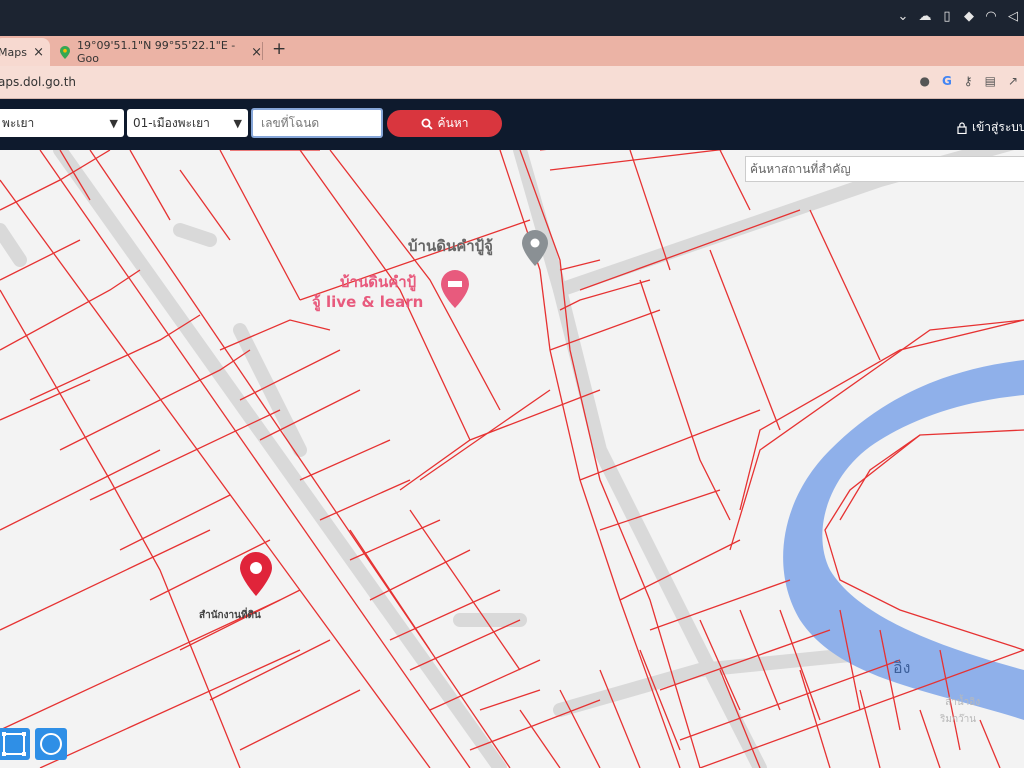  What do you see at coordinates (18, 122) in the screenshot?
I see `province-select-value: พะเยา` at bounding box center [18, 122].